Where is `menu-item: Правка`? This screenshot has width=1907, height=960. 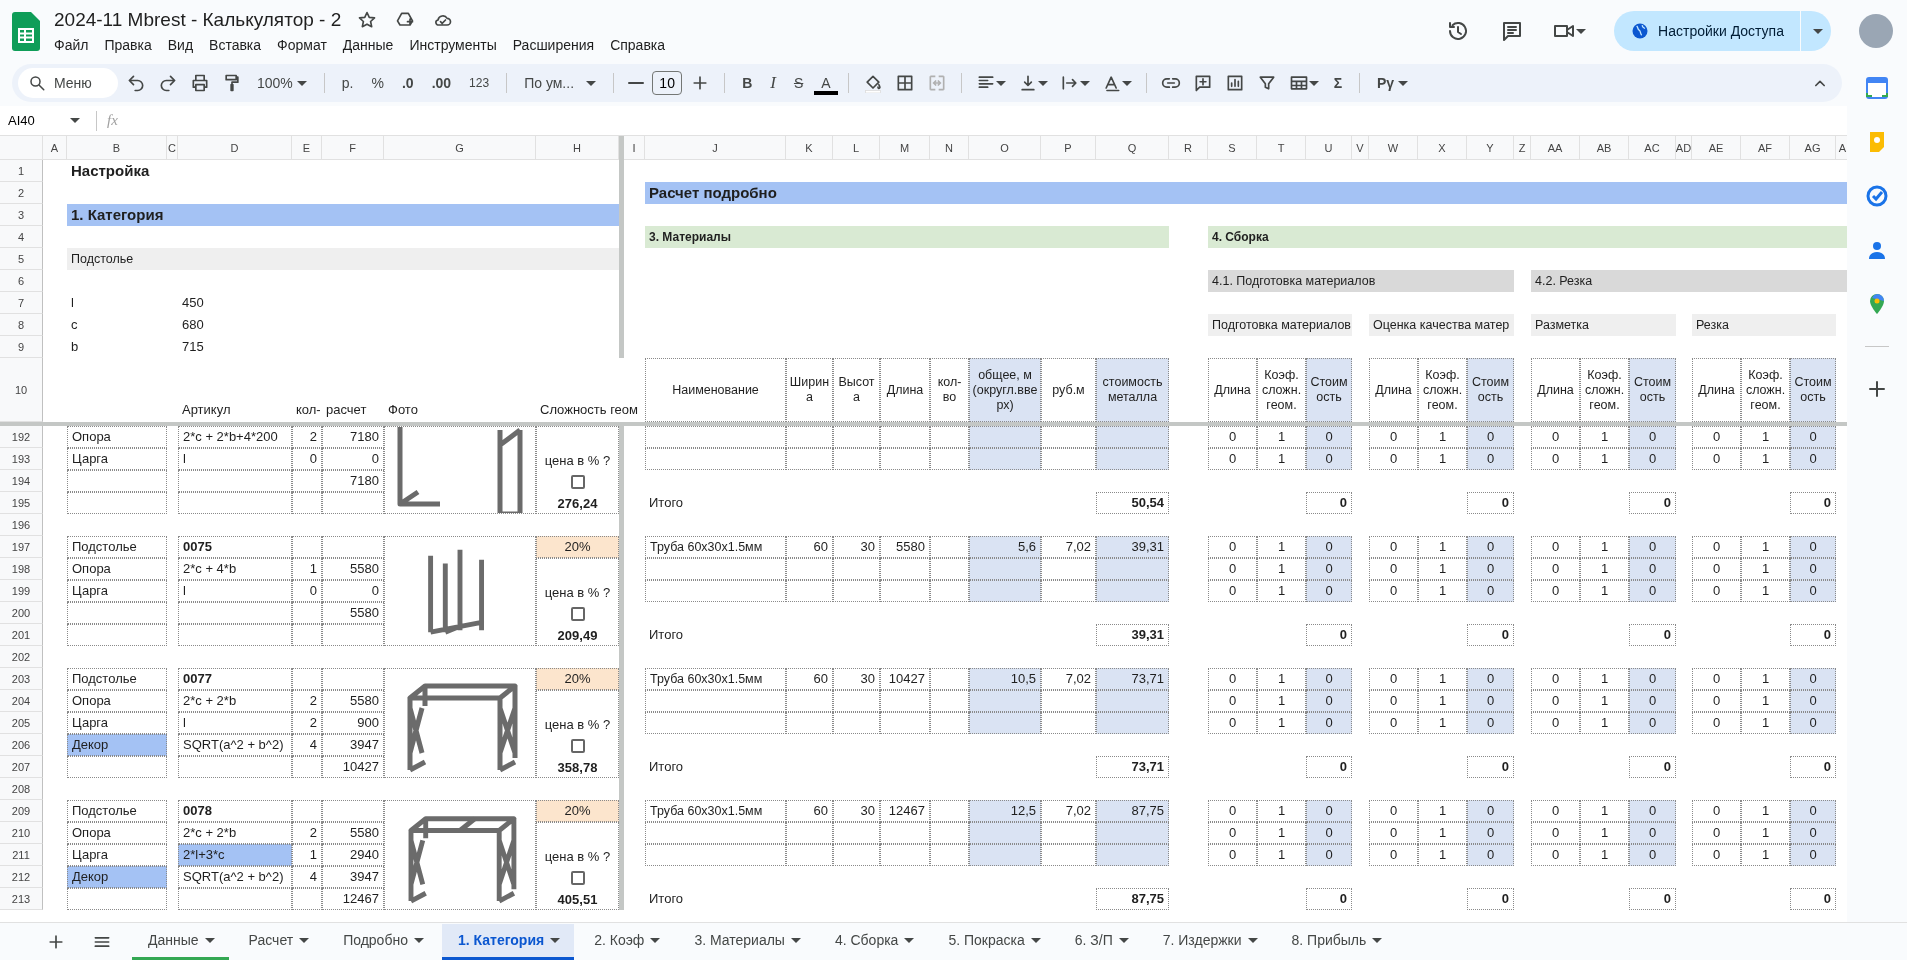
menu-item: Правка is located at coordinates (128, 44).